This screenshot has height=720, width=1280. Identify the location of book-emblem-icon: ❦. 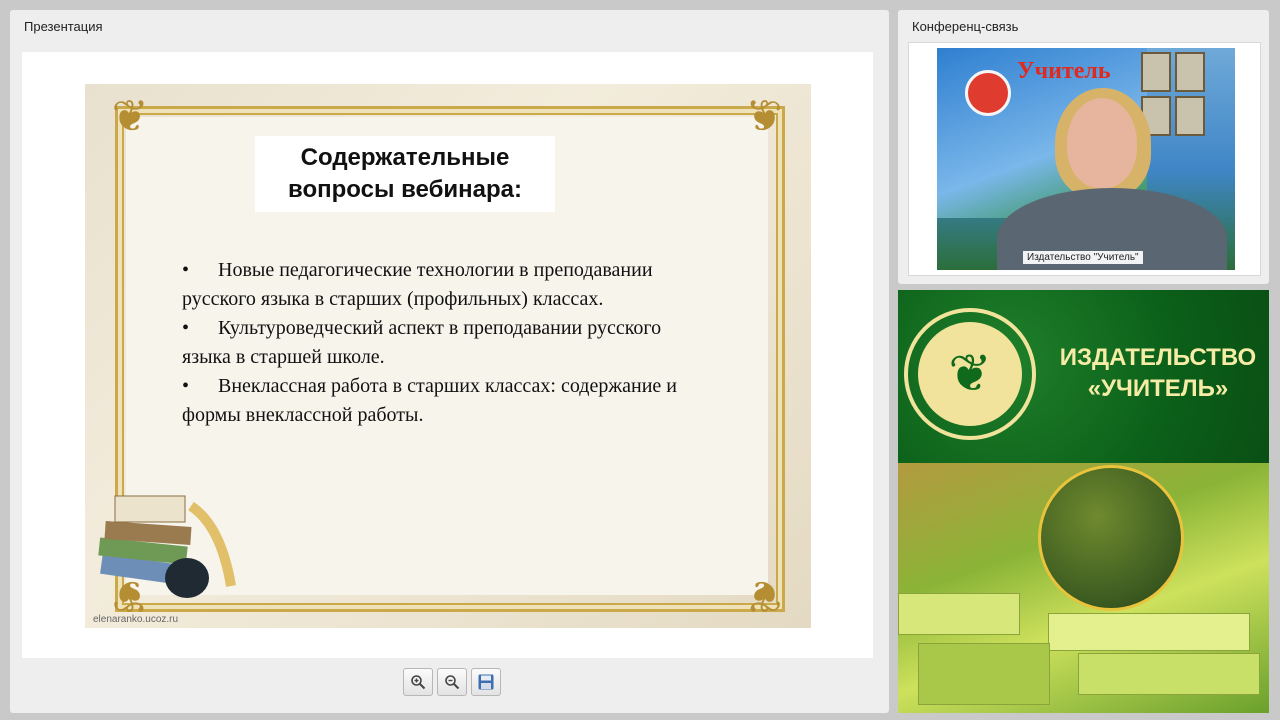
(970, 374).